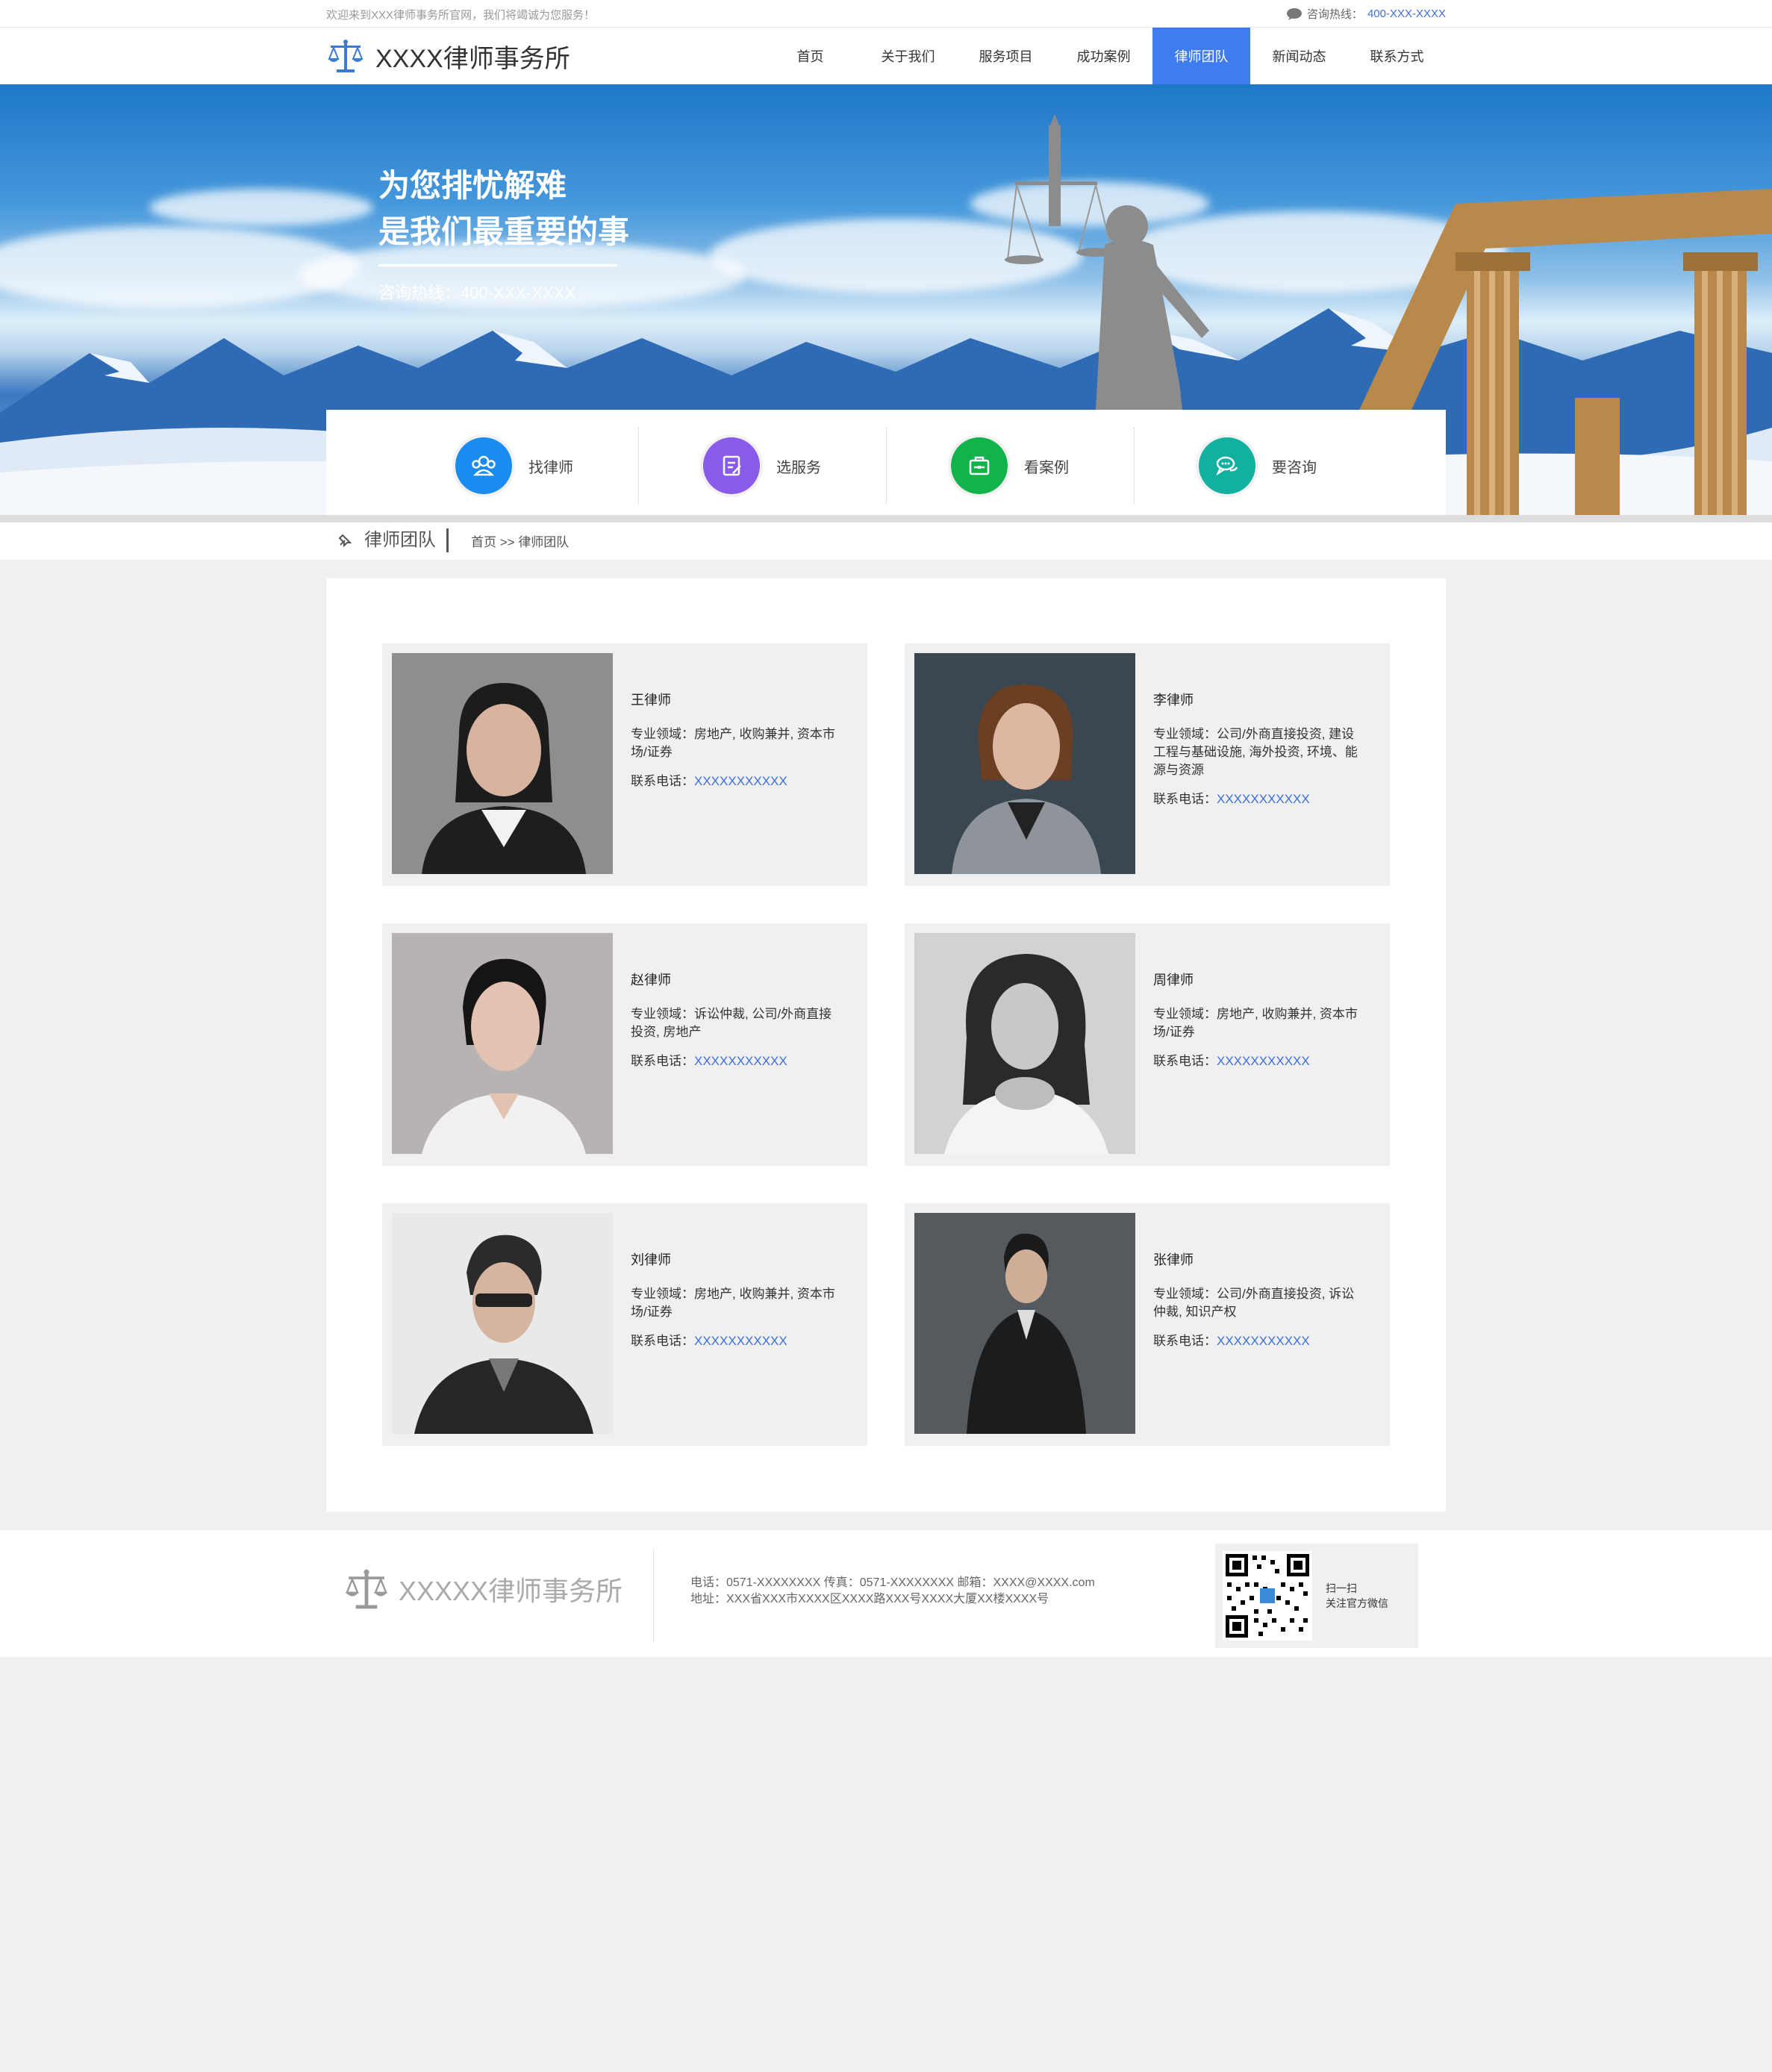  I want to click on quick-label: 看案例, so click(1046, 467).